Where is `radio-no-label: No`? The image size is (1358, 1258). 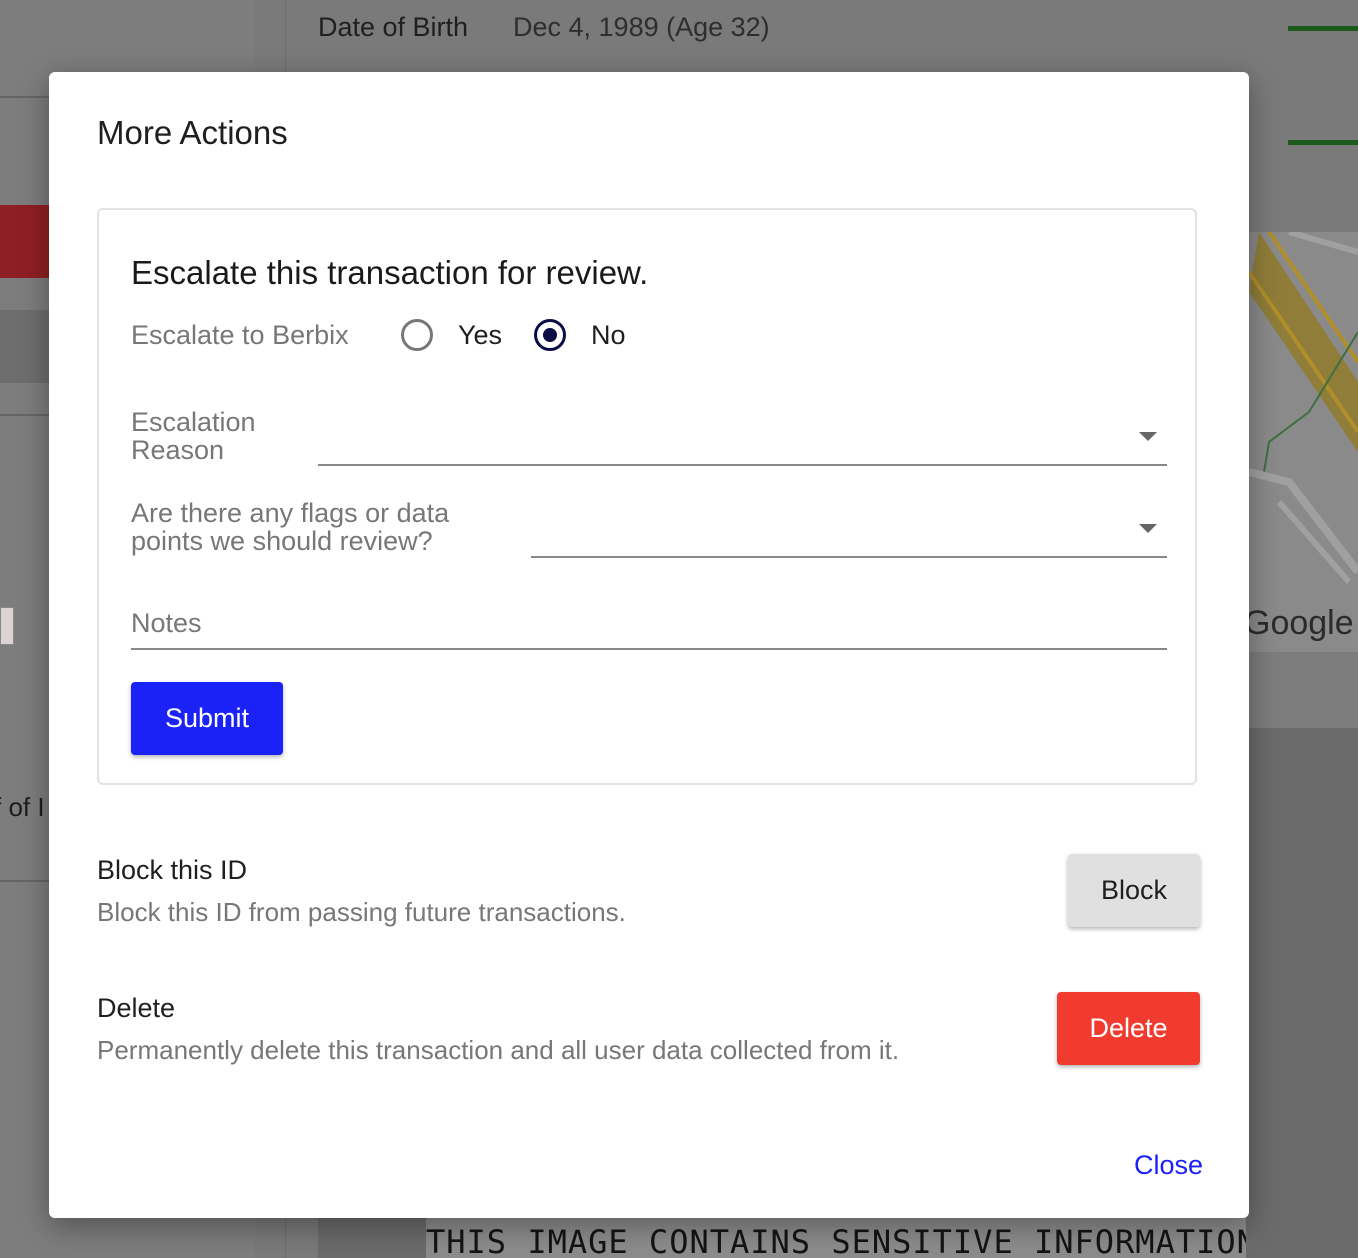
radio-no-label: No is located at coordinates (608, 335).